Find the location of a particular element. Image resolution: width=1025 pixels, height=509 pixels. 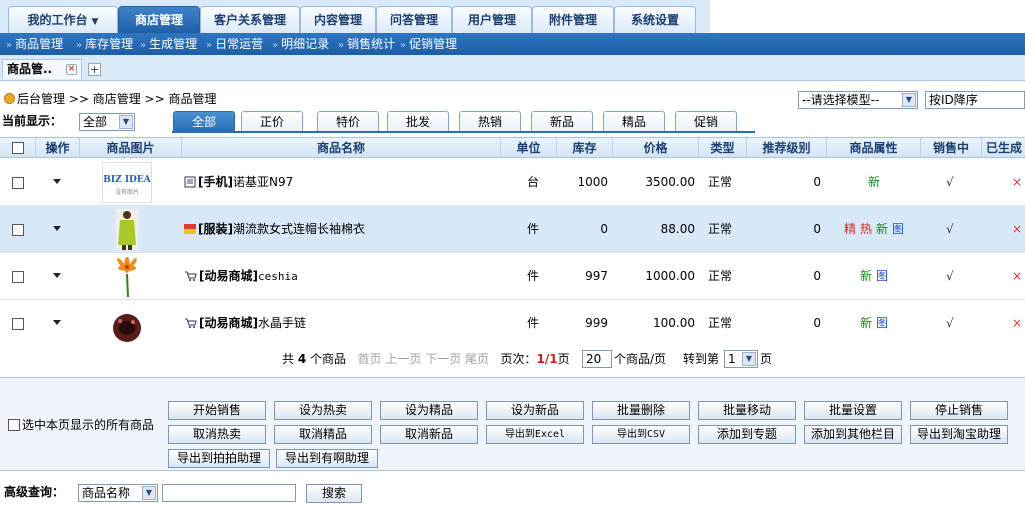

cancel-new-button: 取消新品 is located at coordinates (429, 434).